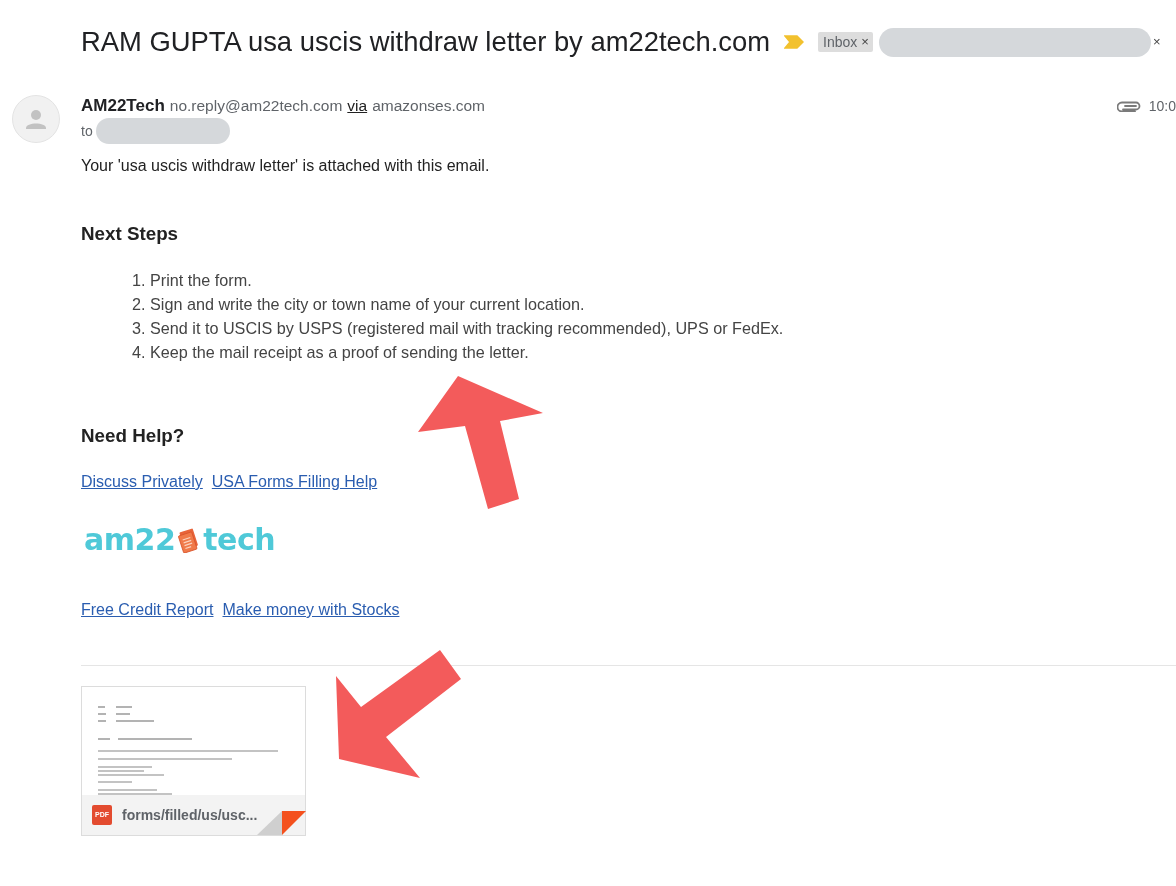  What do you see at coordinates (142, 482) in the screenshot?
I see `text-link: Discuss Privately` at bounding box center [142, 482].